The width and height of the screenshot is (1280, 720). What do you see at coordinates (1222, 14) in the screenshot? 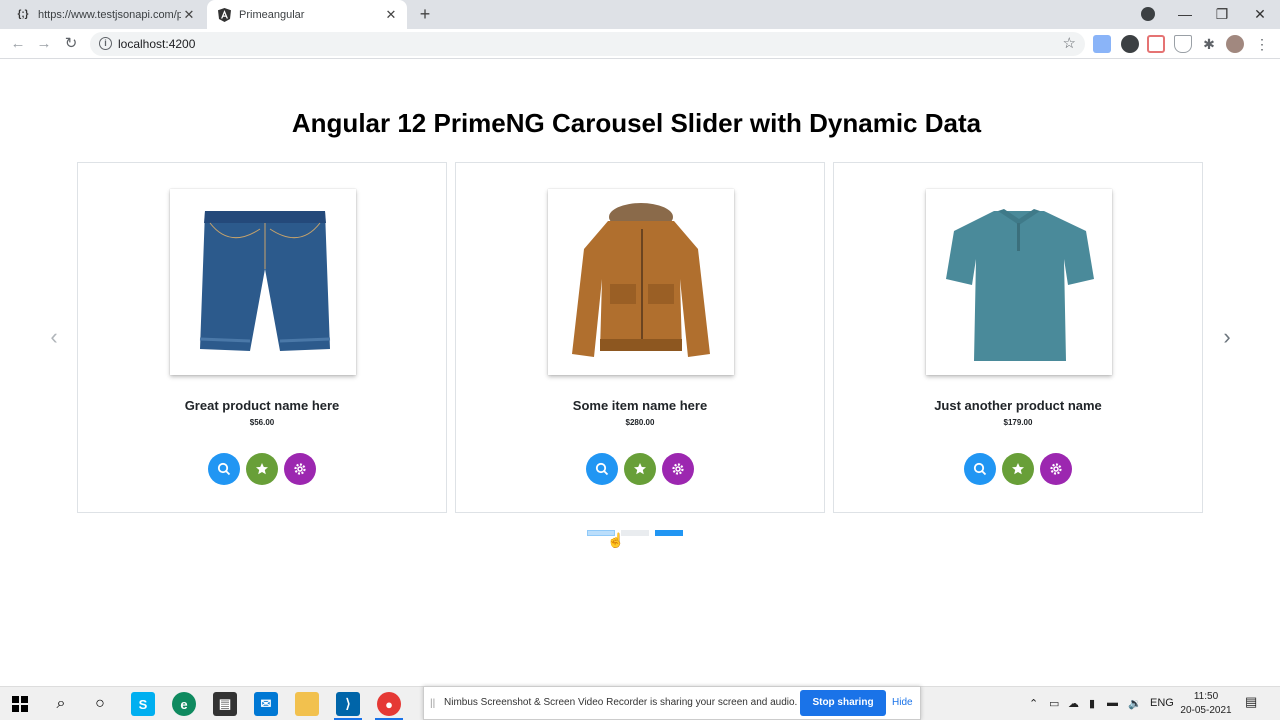
I see `restore-window-icon: ❐` at bounding box center [1222, 14].